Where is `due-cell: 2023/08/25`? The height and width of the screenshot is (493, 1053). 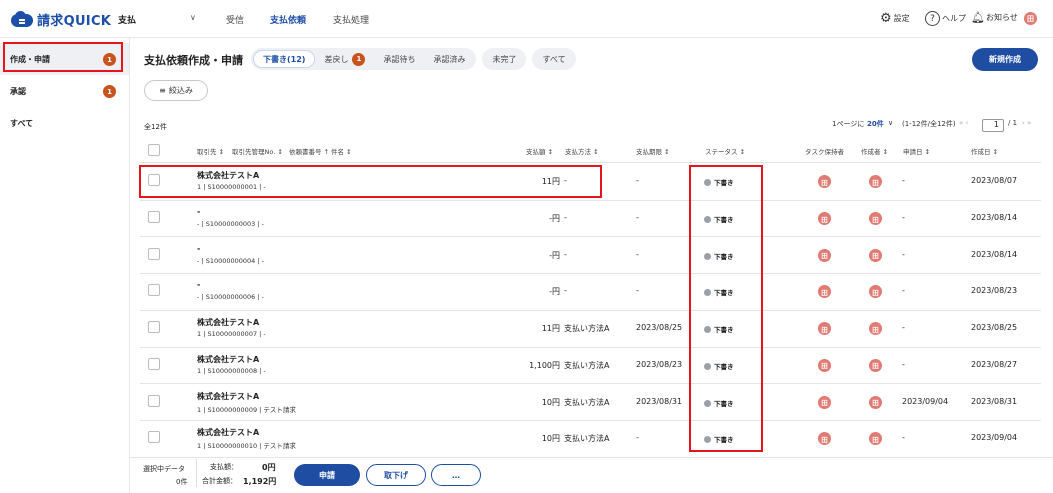 due-cell: 2023/08/25 is located at coordinates (659, 328).